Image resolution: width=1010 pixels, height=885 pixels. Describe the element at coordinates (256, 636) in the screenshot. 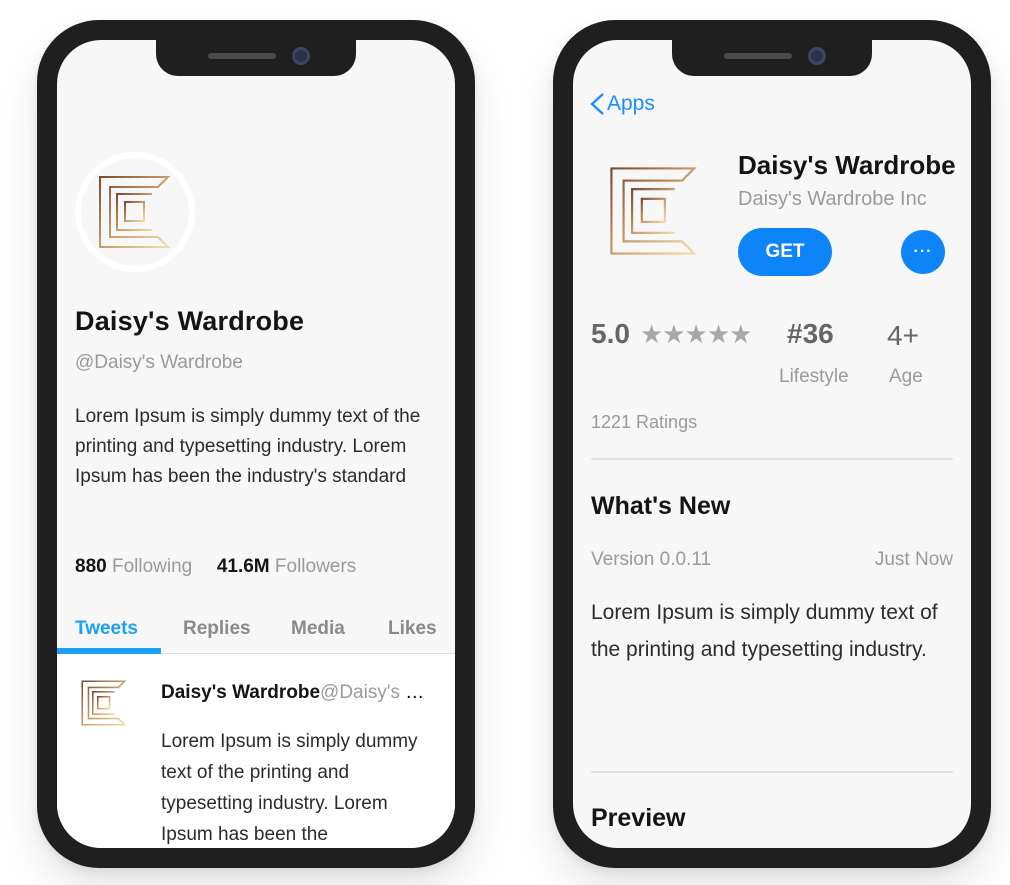

I see `profile-tabs: Tweets Replies Media Likes` at that location.